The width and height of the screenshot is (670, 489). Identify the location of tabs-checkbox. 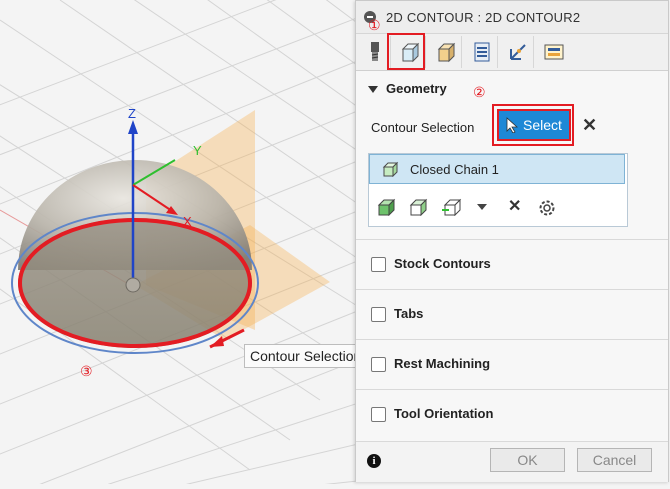
(378, 314).